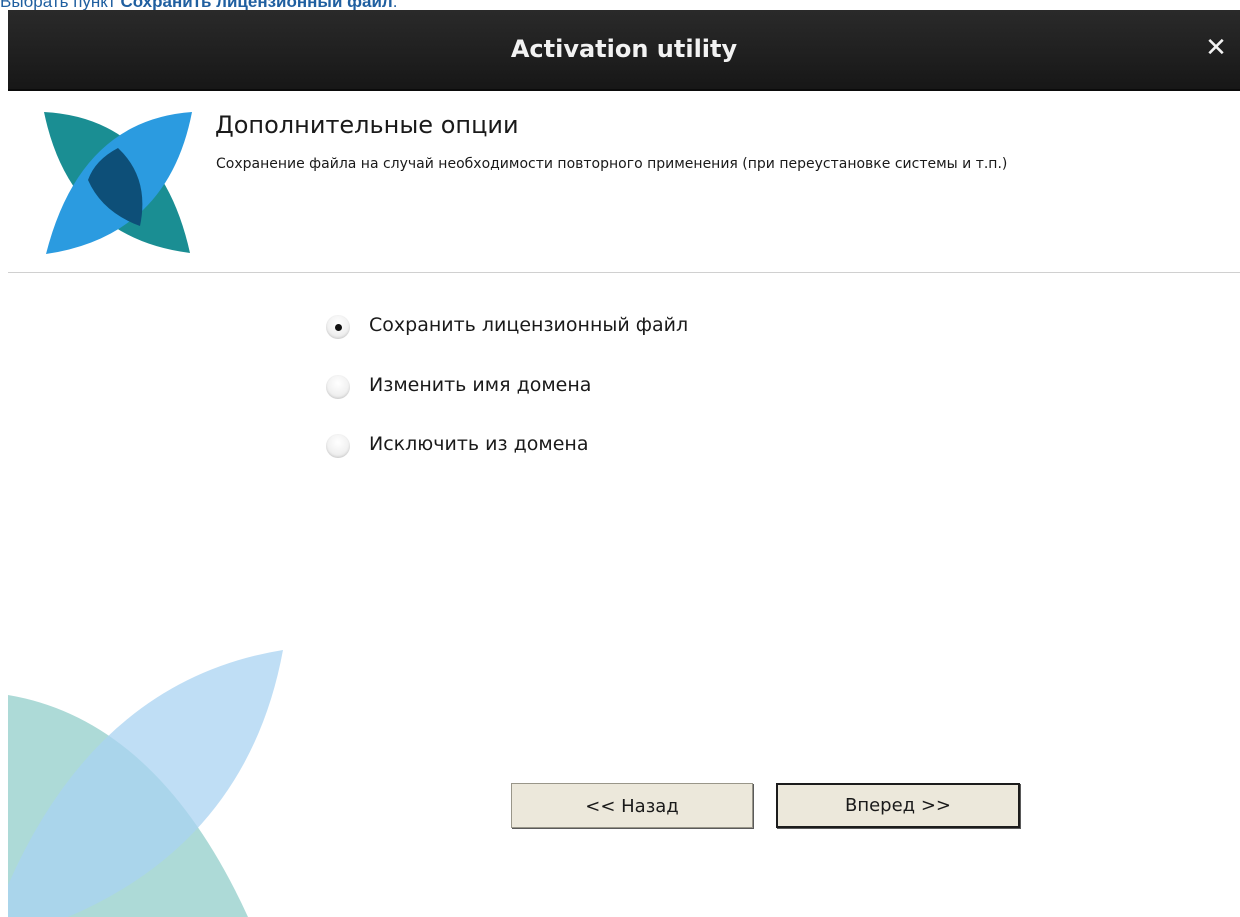  Describe the element at coordinates (118, 183) in the screenshot. I see `app-logo-icon` at that location.